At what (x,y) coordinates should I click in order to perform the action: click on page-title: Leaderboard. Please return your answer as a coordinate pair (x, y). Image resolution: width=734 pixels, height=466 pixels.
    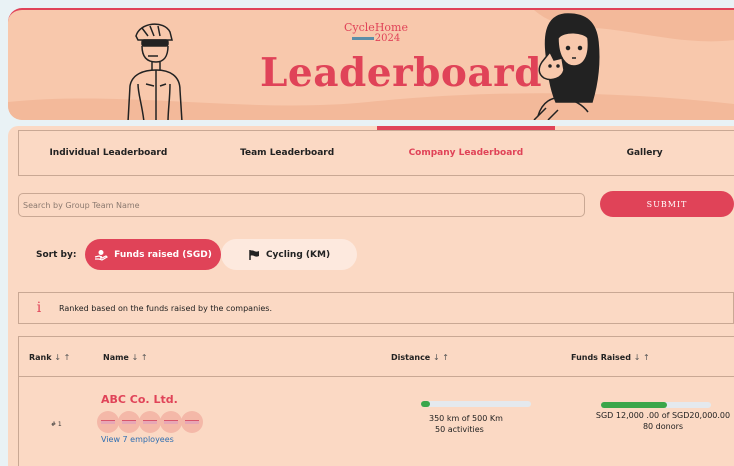
    Looking at the image, I should click on (401, 73).